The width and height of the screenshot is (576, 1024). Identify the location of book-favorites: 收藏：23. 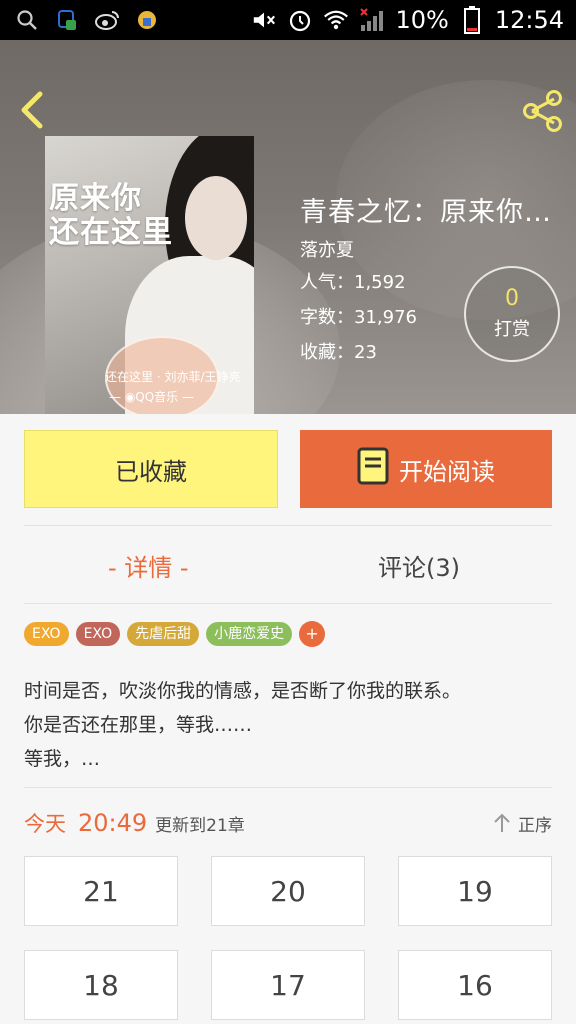
(338, 352).